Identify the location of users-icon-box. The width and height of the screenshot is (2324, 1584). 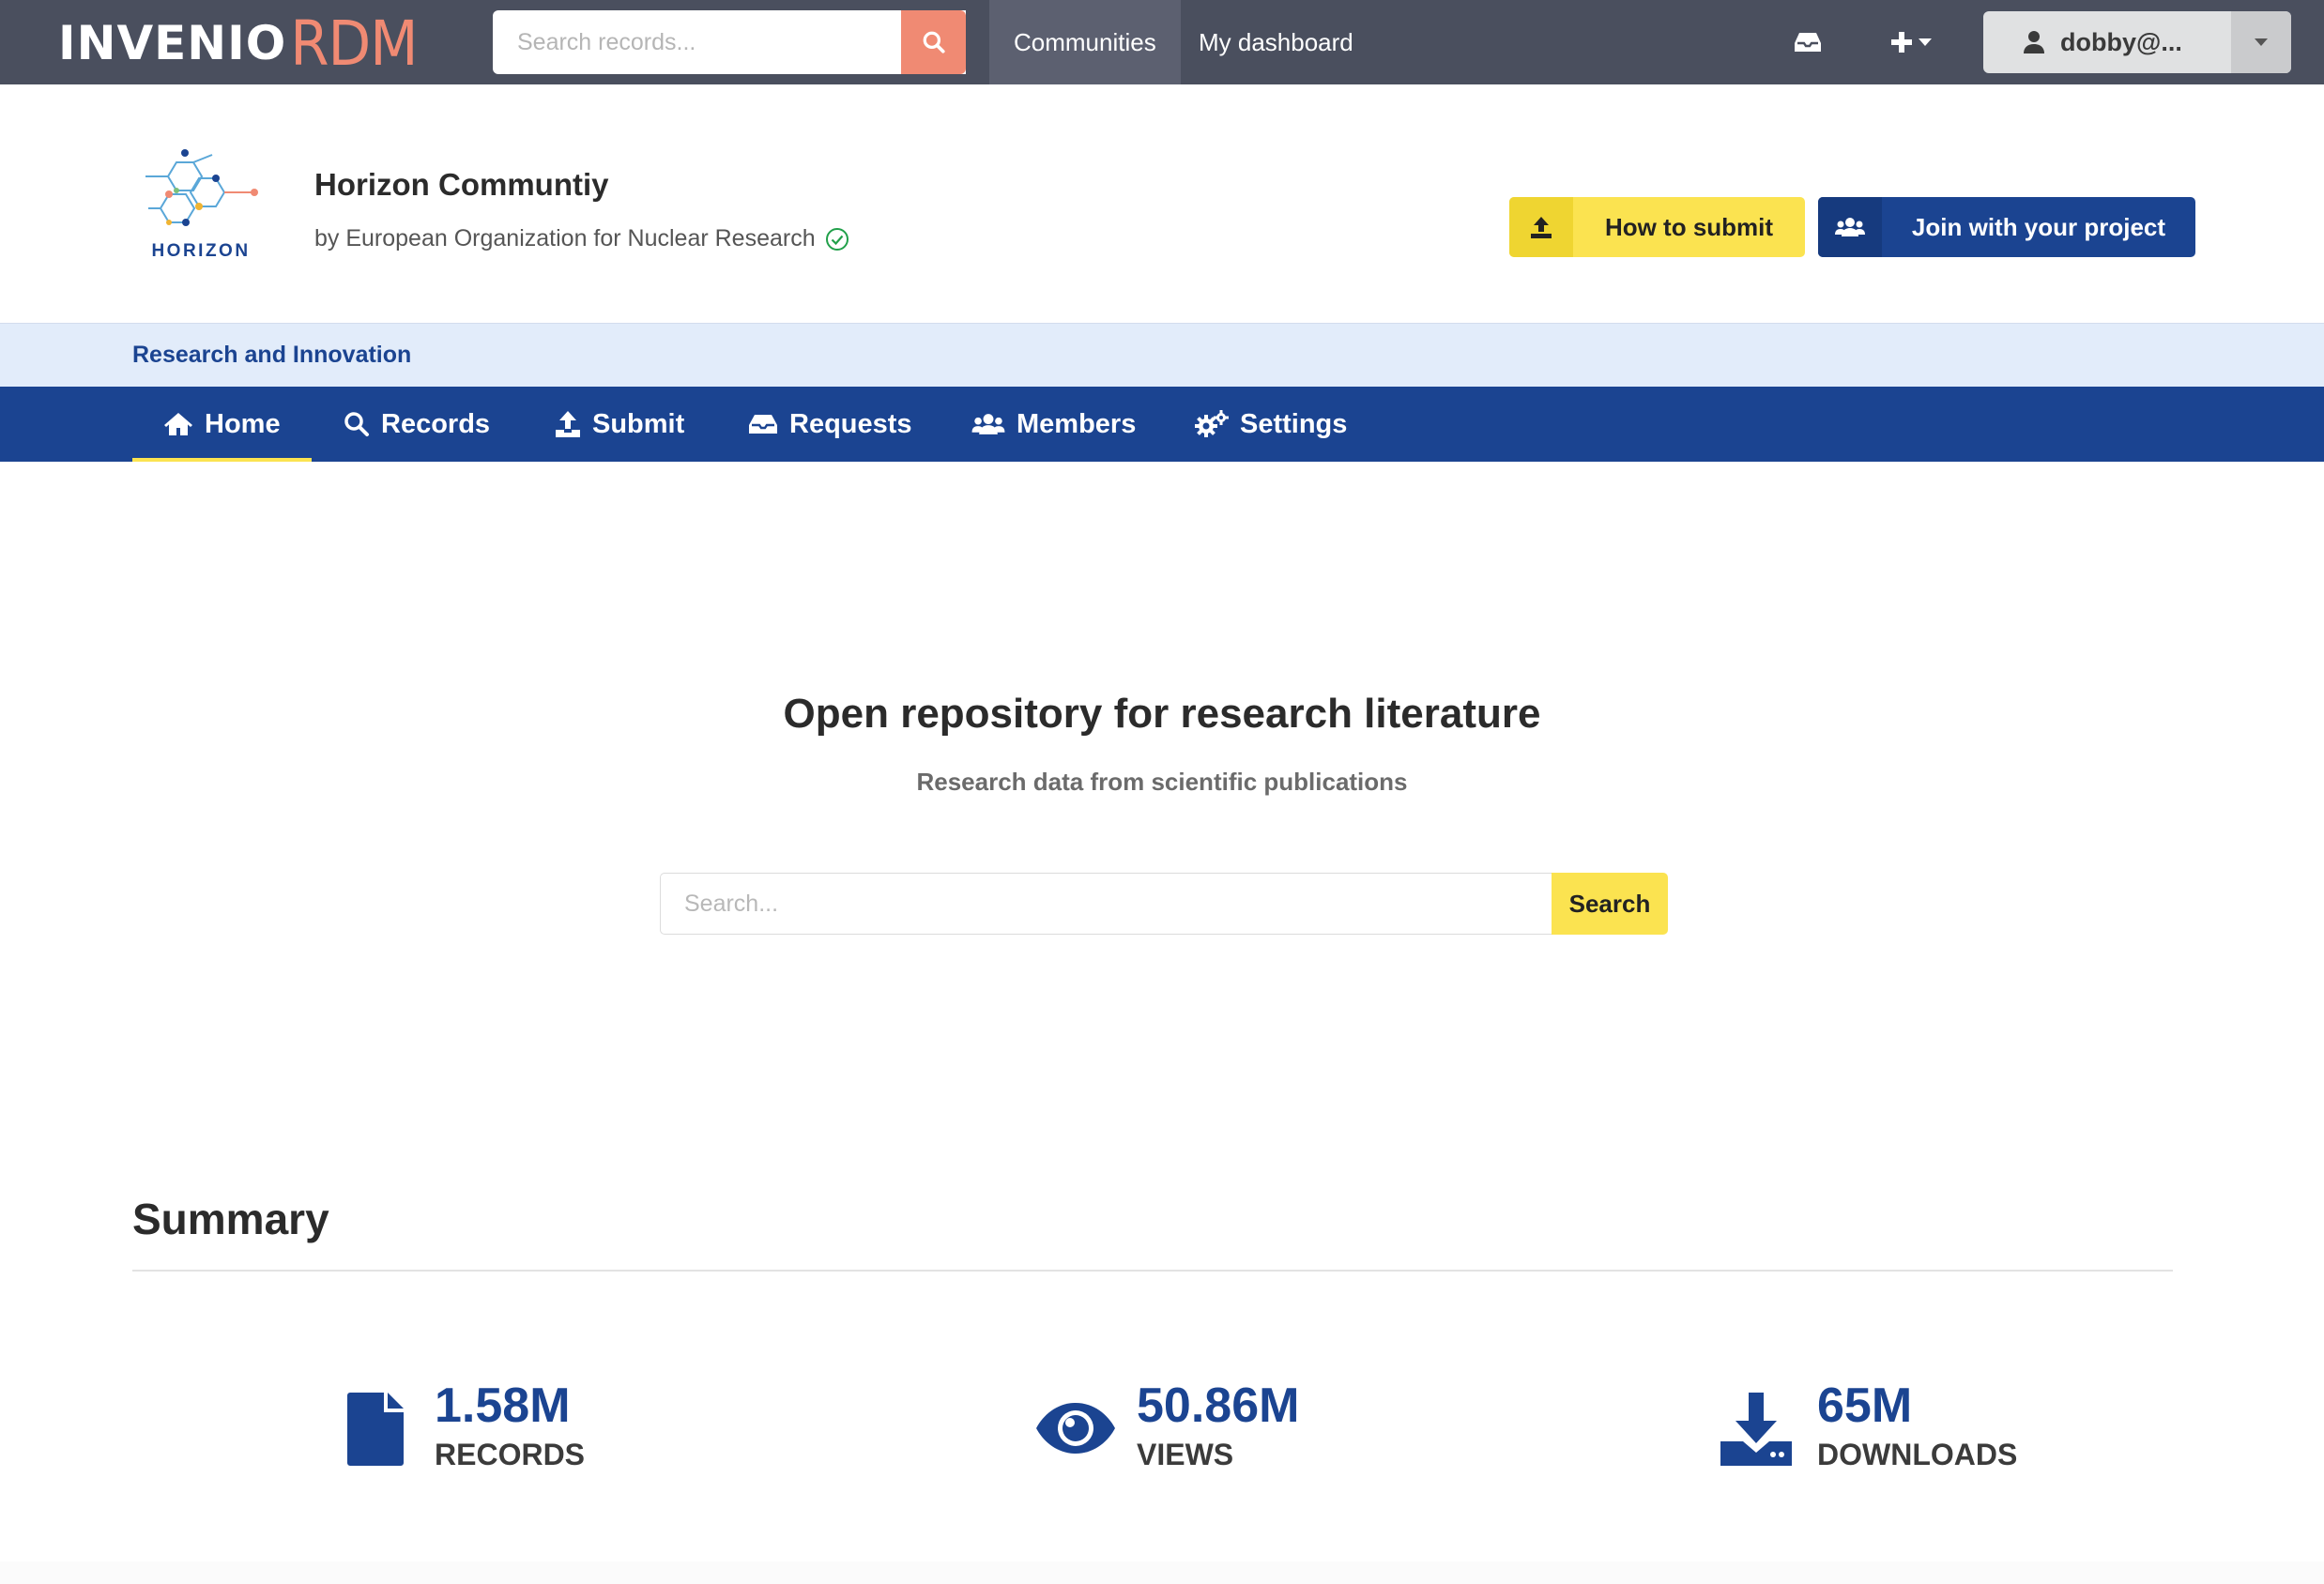
(1850, 227).